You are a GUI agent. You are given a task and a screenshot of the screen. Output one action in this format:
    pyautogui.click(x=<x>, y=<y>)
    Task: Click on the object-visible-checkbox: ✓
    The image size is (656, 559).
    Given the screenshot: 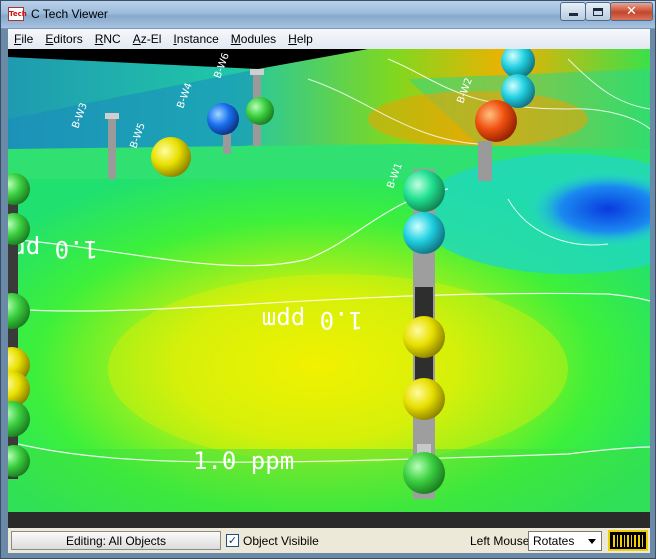 What is the action you would take?
    pyautogui.click(x=232, y=540)
    